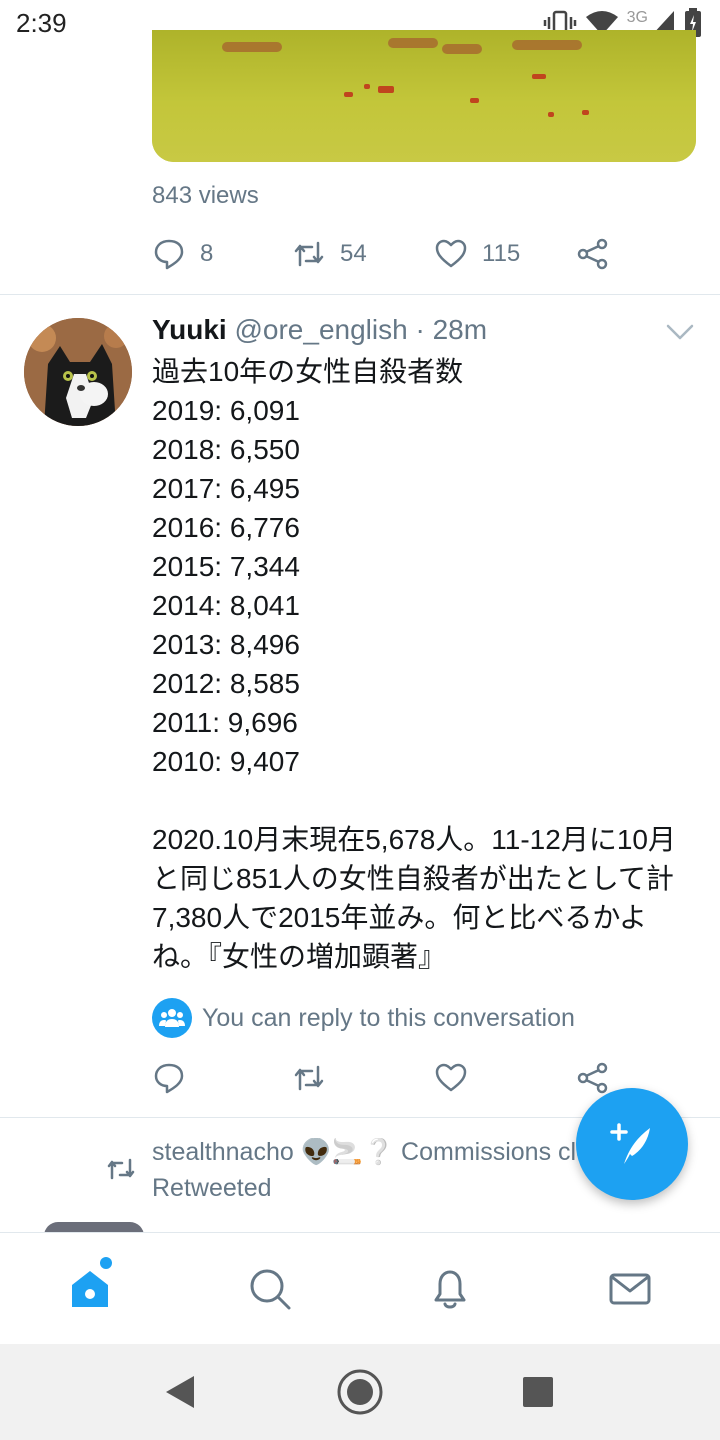 This screenshot has width=720, height=1440. Describe the element at coordinates (505, 1078) in the screenshot. I see `like-button` at that location.